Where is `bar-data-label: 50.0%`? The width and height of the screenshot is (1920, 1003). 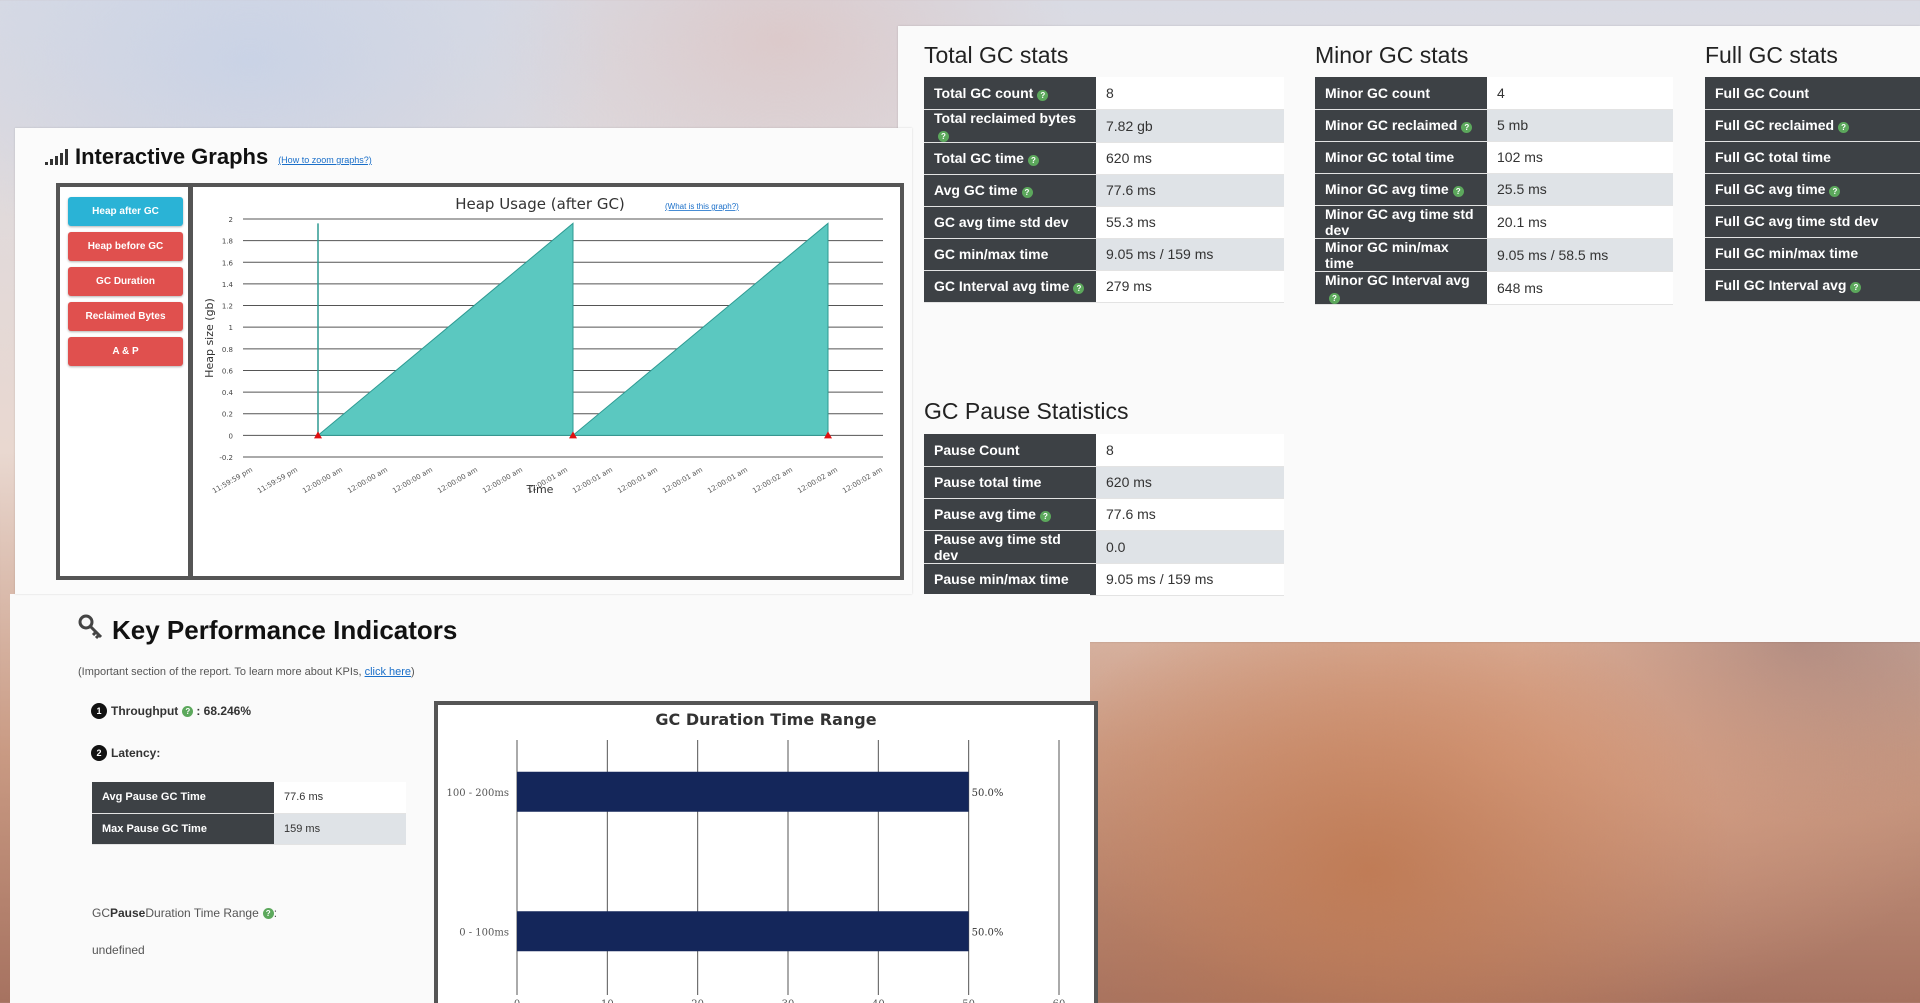 bar-data-label: 50.0% is located at coordinates (988, 793).